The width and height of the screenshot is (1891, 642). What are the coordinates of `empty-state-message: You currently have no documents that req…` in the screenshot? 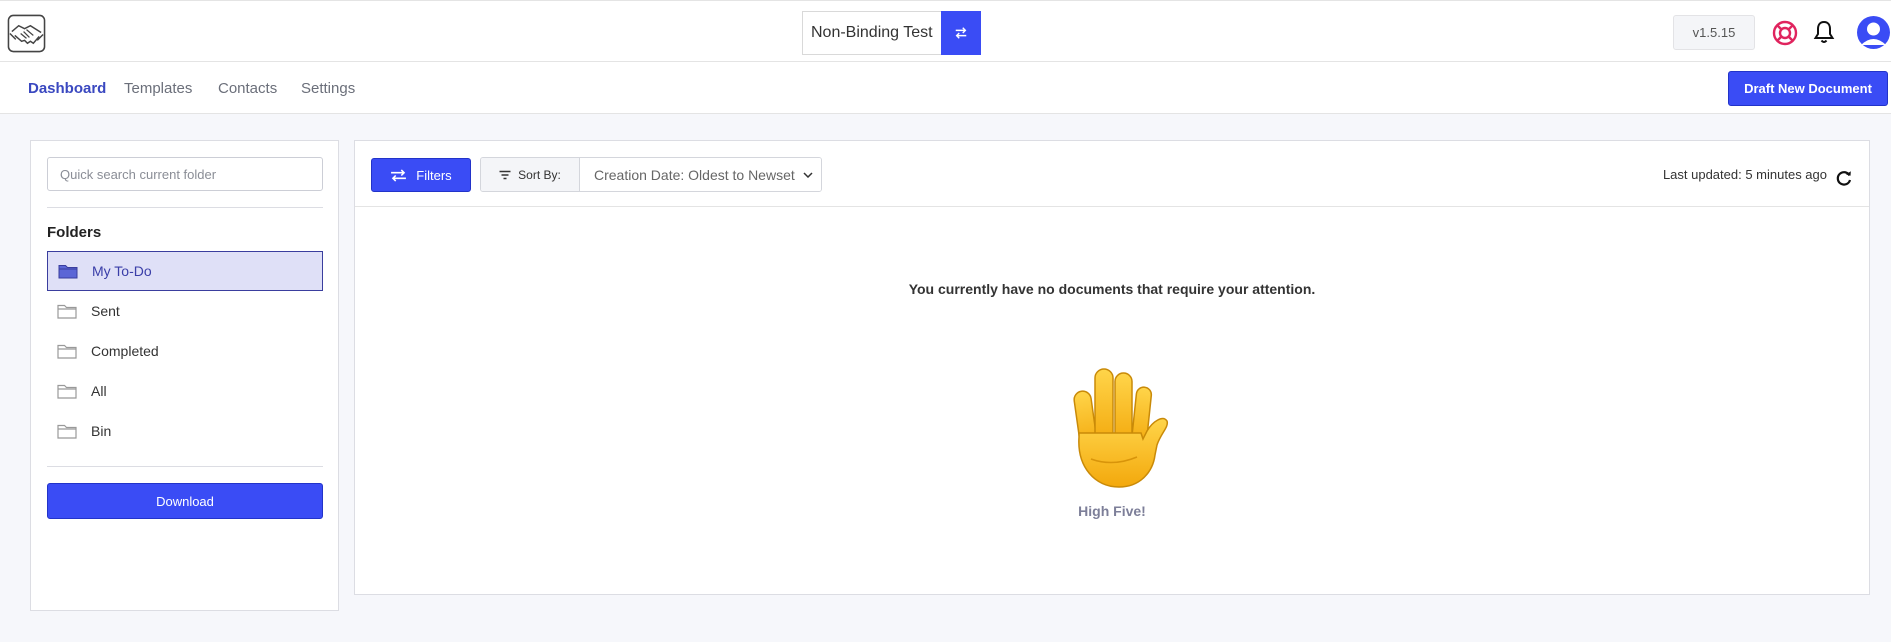 It's located at (1112, 289).